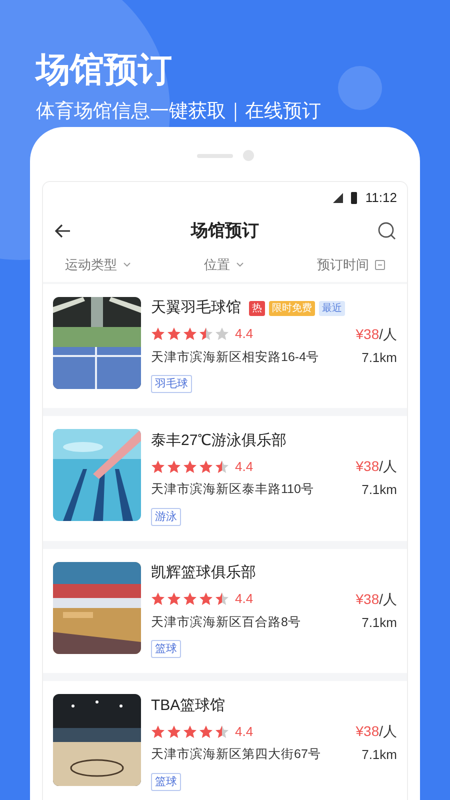 The image size is (450, 800). What do you see at coordinates (166, 517) in the screenshot?
I see `sport-tag: 游泳` at bounding box center [166, 517].